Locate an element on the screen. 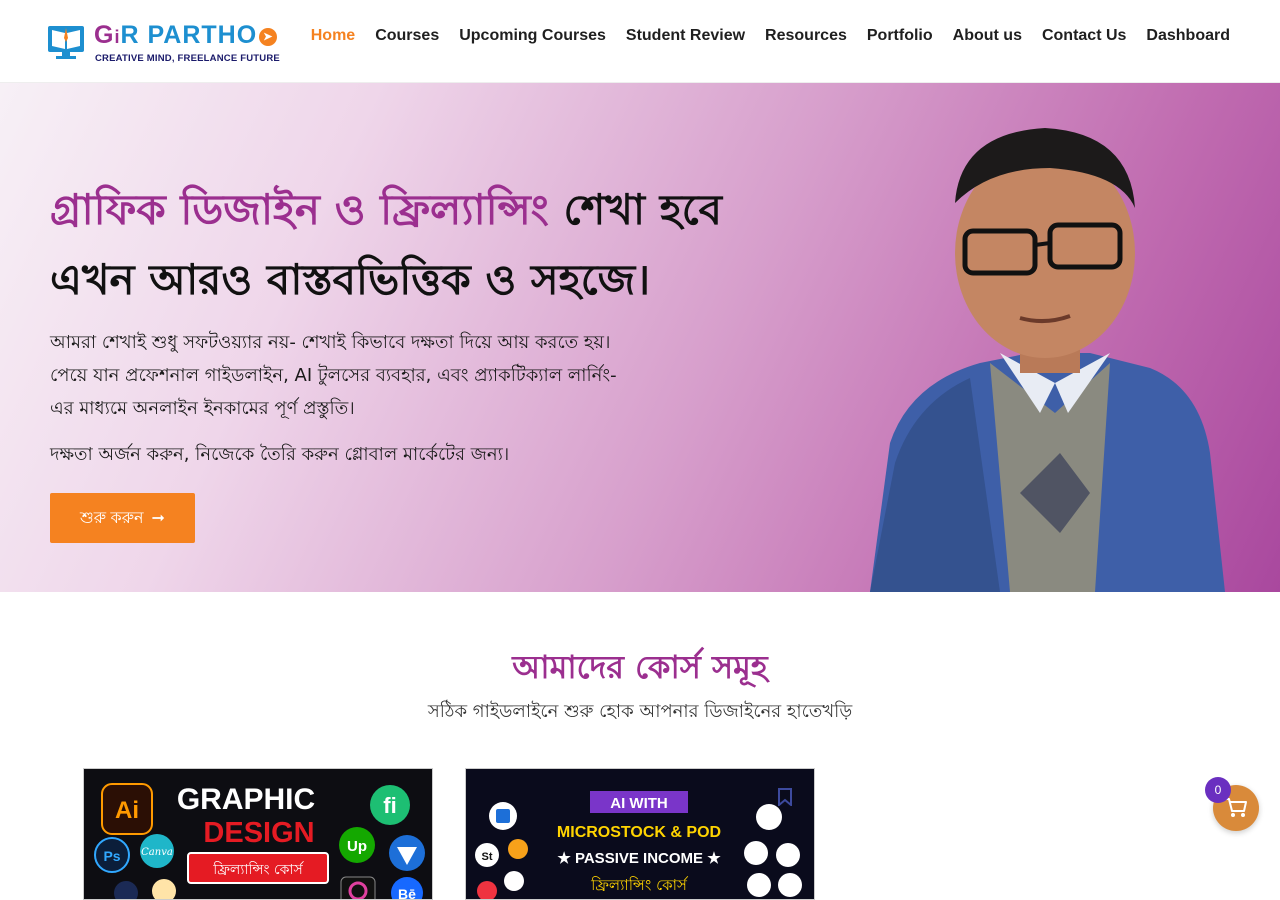  stock-icon is located at coordinates (518, 849).